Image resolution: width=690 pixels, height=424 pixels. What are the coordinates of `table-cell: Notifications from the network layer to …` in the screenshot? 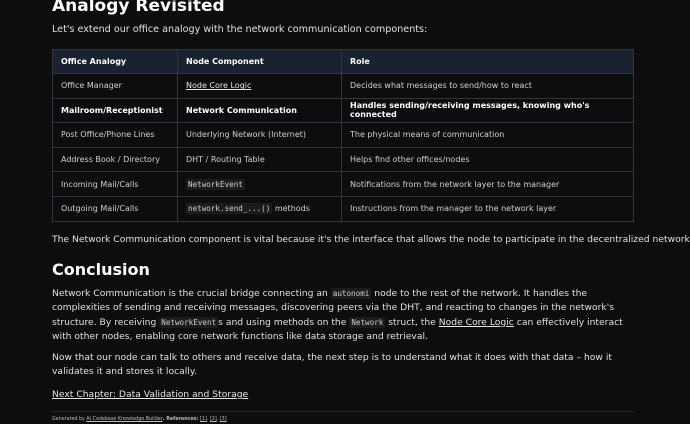 It's located at (487, 184).